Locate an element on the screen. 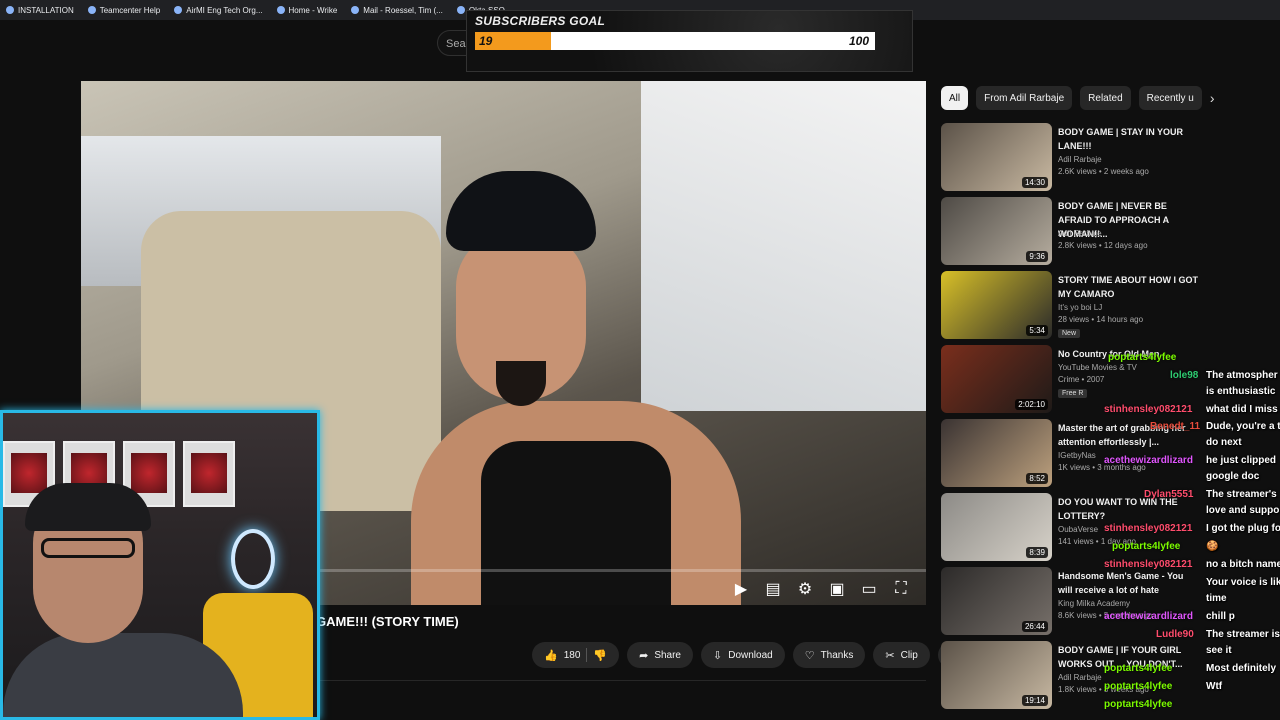 The image size is (1280, 720). like-dislike-group: 👍 180 👎 is located at coordinates (576, 655).